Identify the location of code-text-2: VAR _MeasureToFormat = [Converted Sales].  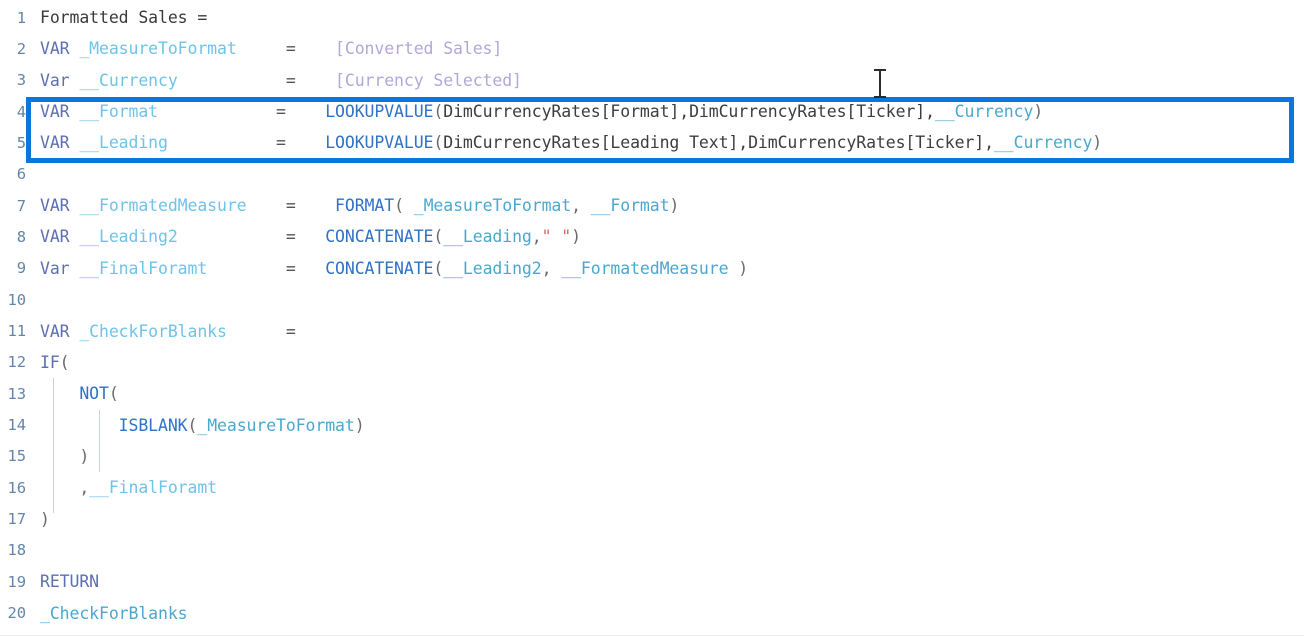
(264, 48).